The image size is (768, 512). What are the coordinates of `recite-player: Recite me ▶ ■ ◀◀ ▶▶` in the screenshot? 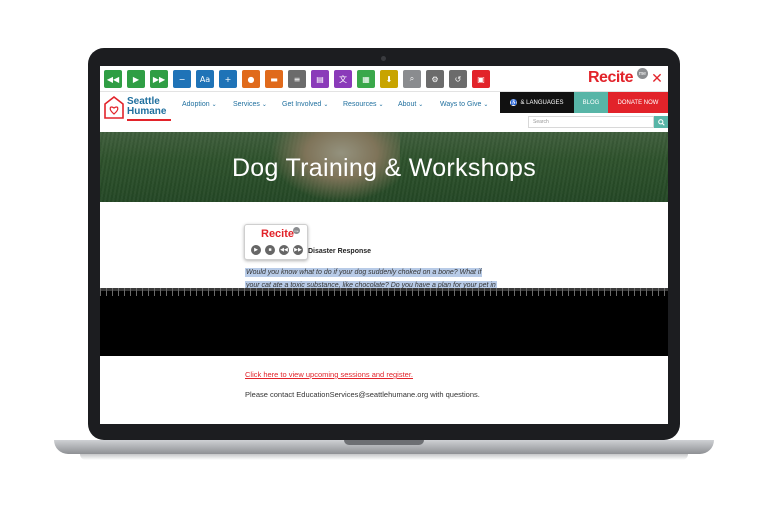 It's located at (276, 242).